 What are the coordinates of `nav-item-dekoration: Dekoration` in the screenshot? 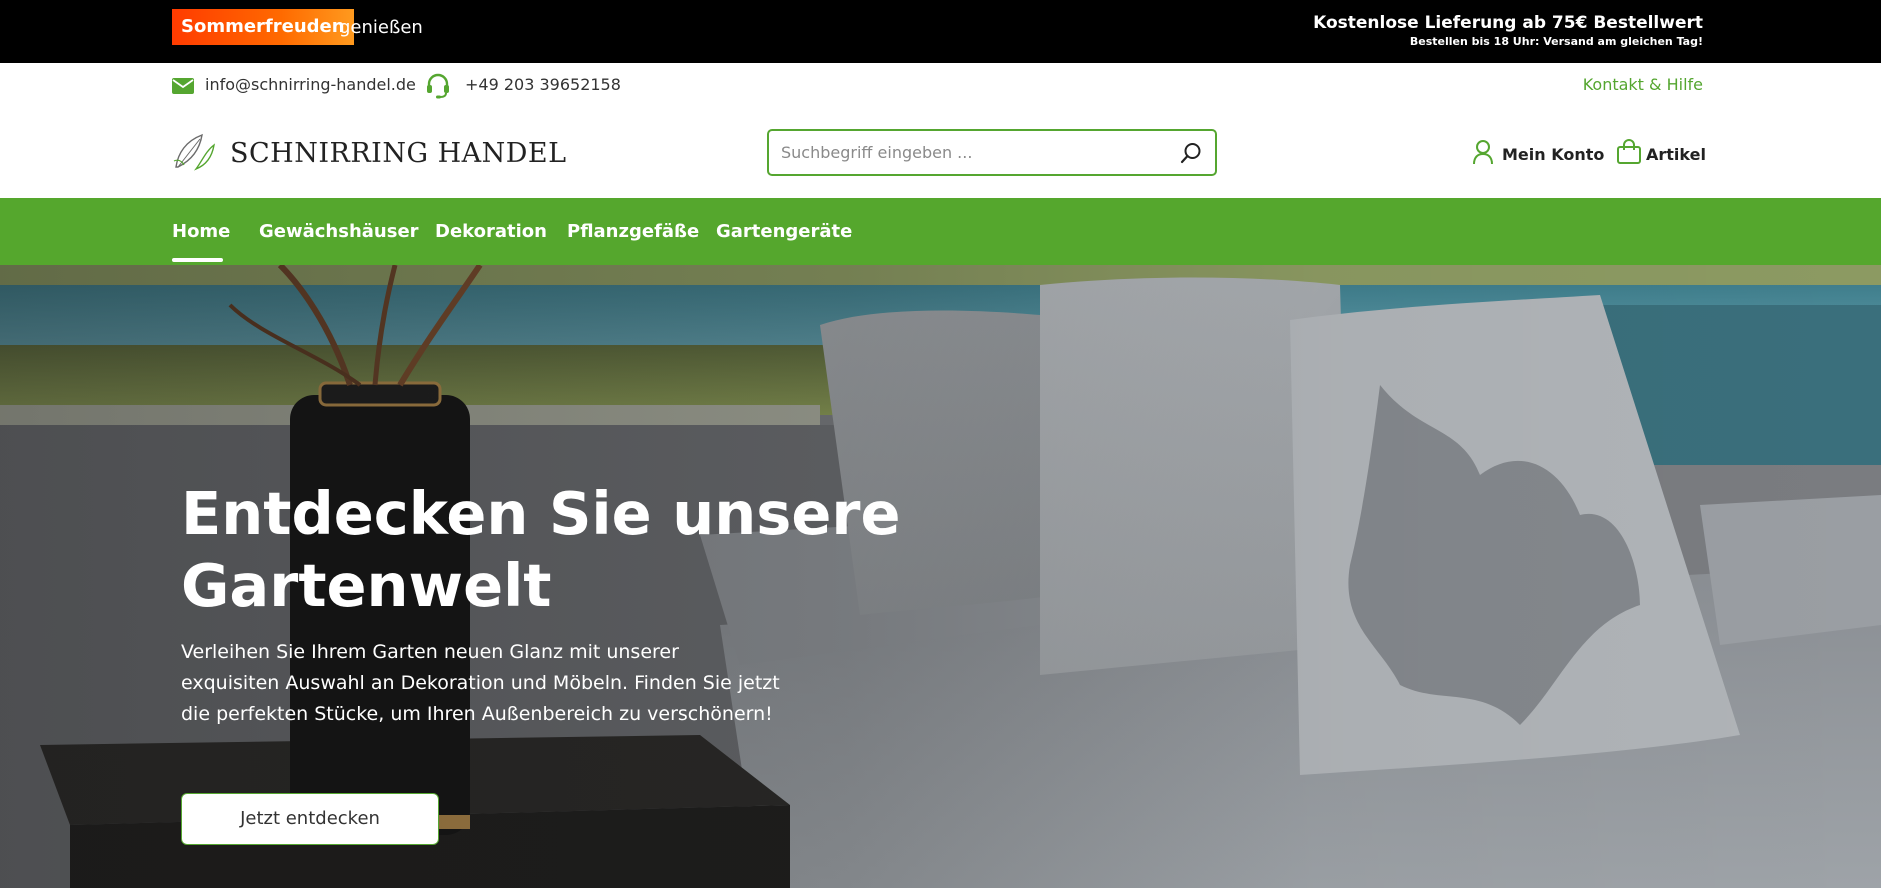 It's located at (491, 231).